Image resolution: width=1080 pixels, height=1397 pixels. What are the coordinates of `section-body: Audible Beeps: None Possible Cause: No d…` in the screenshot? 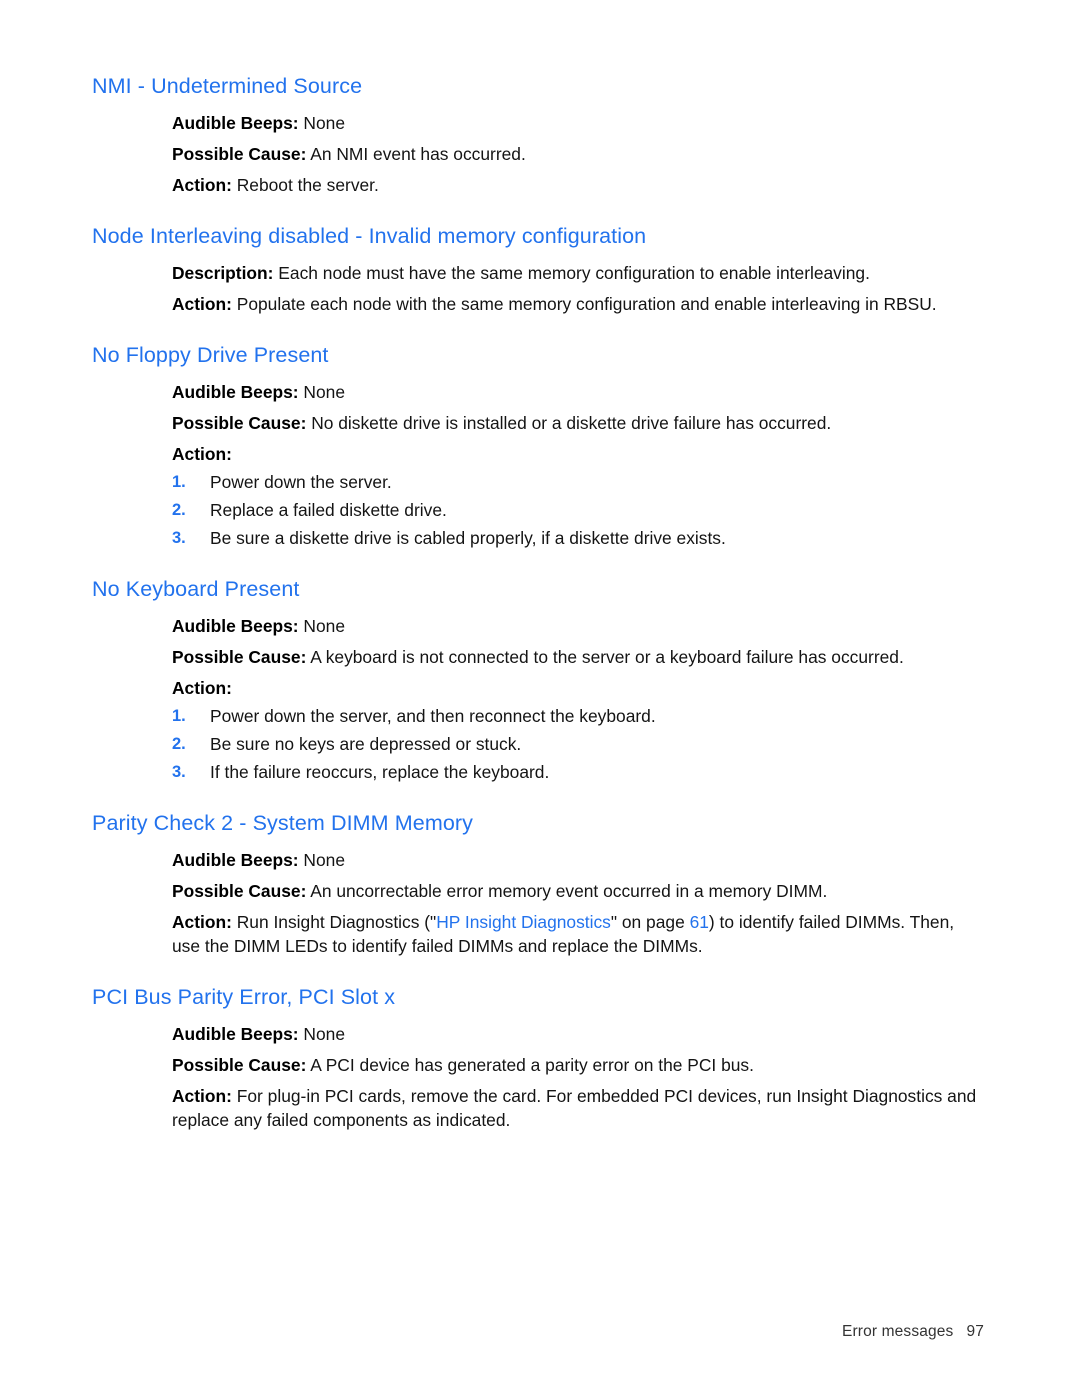 It's located at (578, 465).